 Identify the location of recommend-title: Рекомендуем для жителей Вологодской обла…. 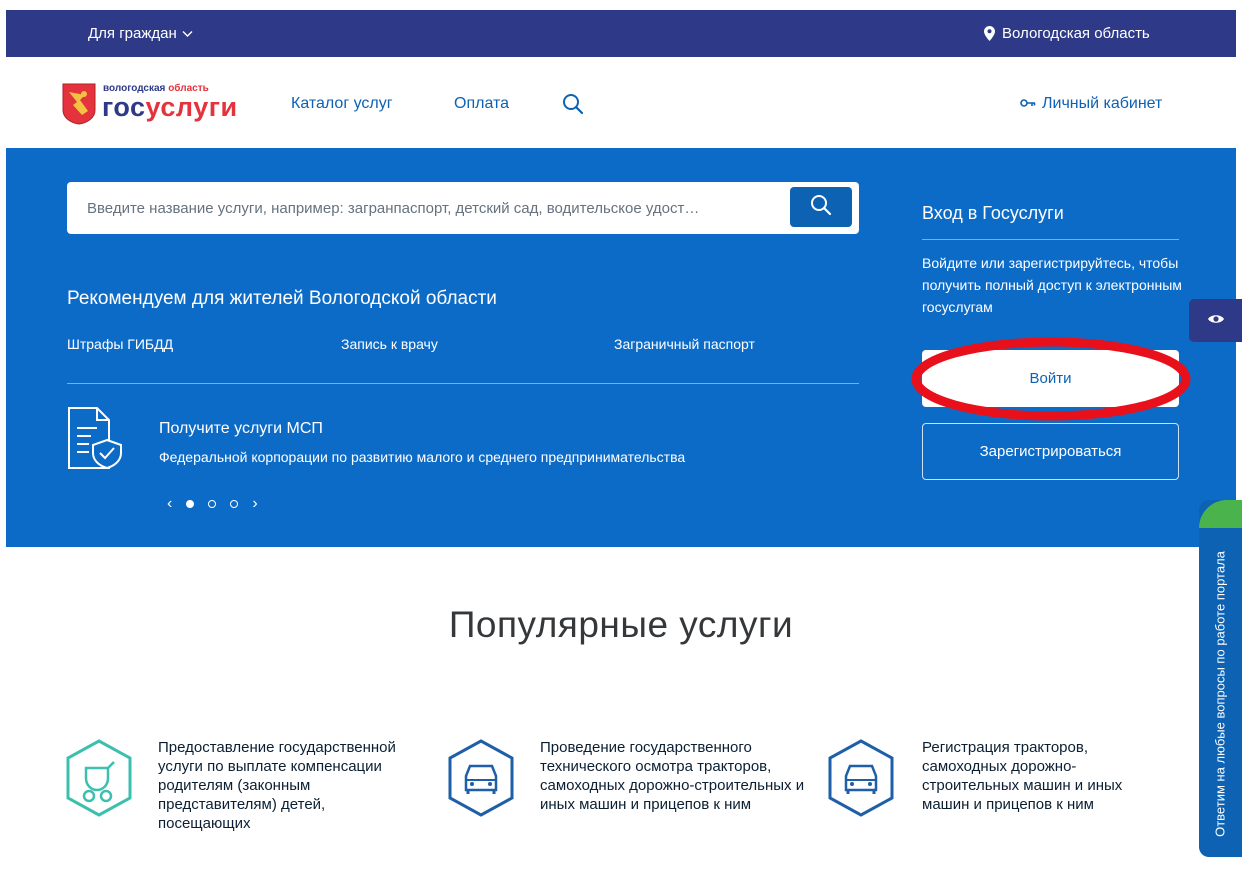
(282, 298).